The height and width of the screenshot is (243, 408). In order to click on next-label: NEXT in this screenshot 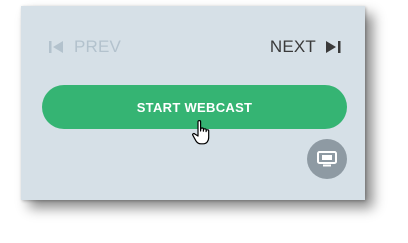, I will do `click(292, 46)`.